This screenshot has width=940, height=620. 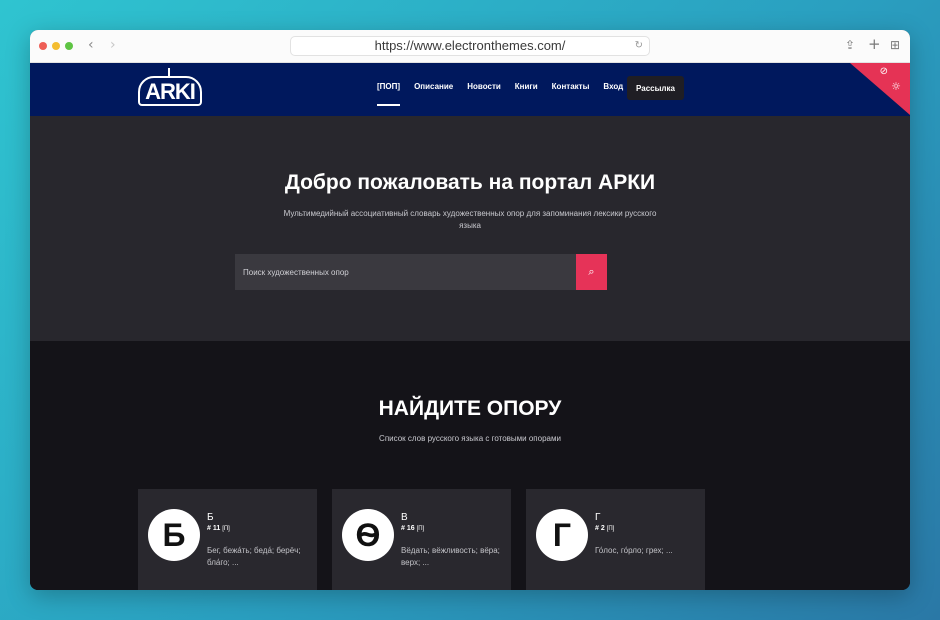 What do you see at coordinates (214, 528) in the screenshot?
I see `card-count-number: # 11` at bounding box center [214, 528].